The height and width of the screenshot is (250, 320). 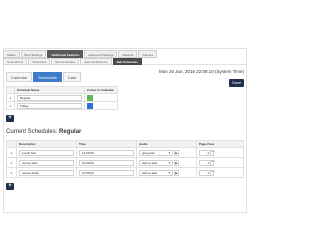 What do you see at coordinates (49, 97) in the screenshot?
I see `schedule-name-field: Regular` at bounding box center [49, 97].